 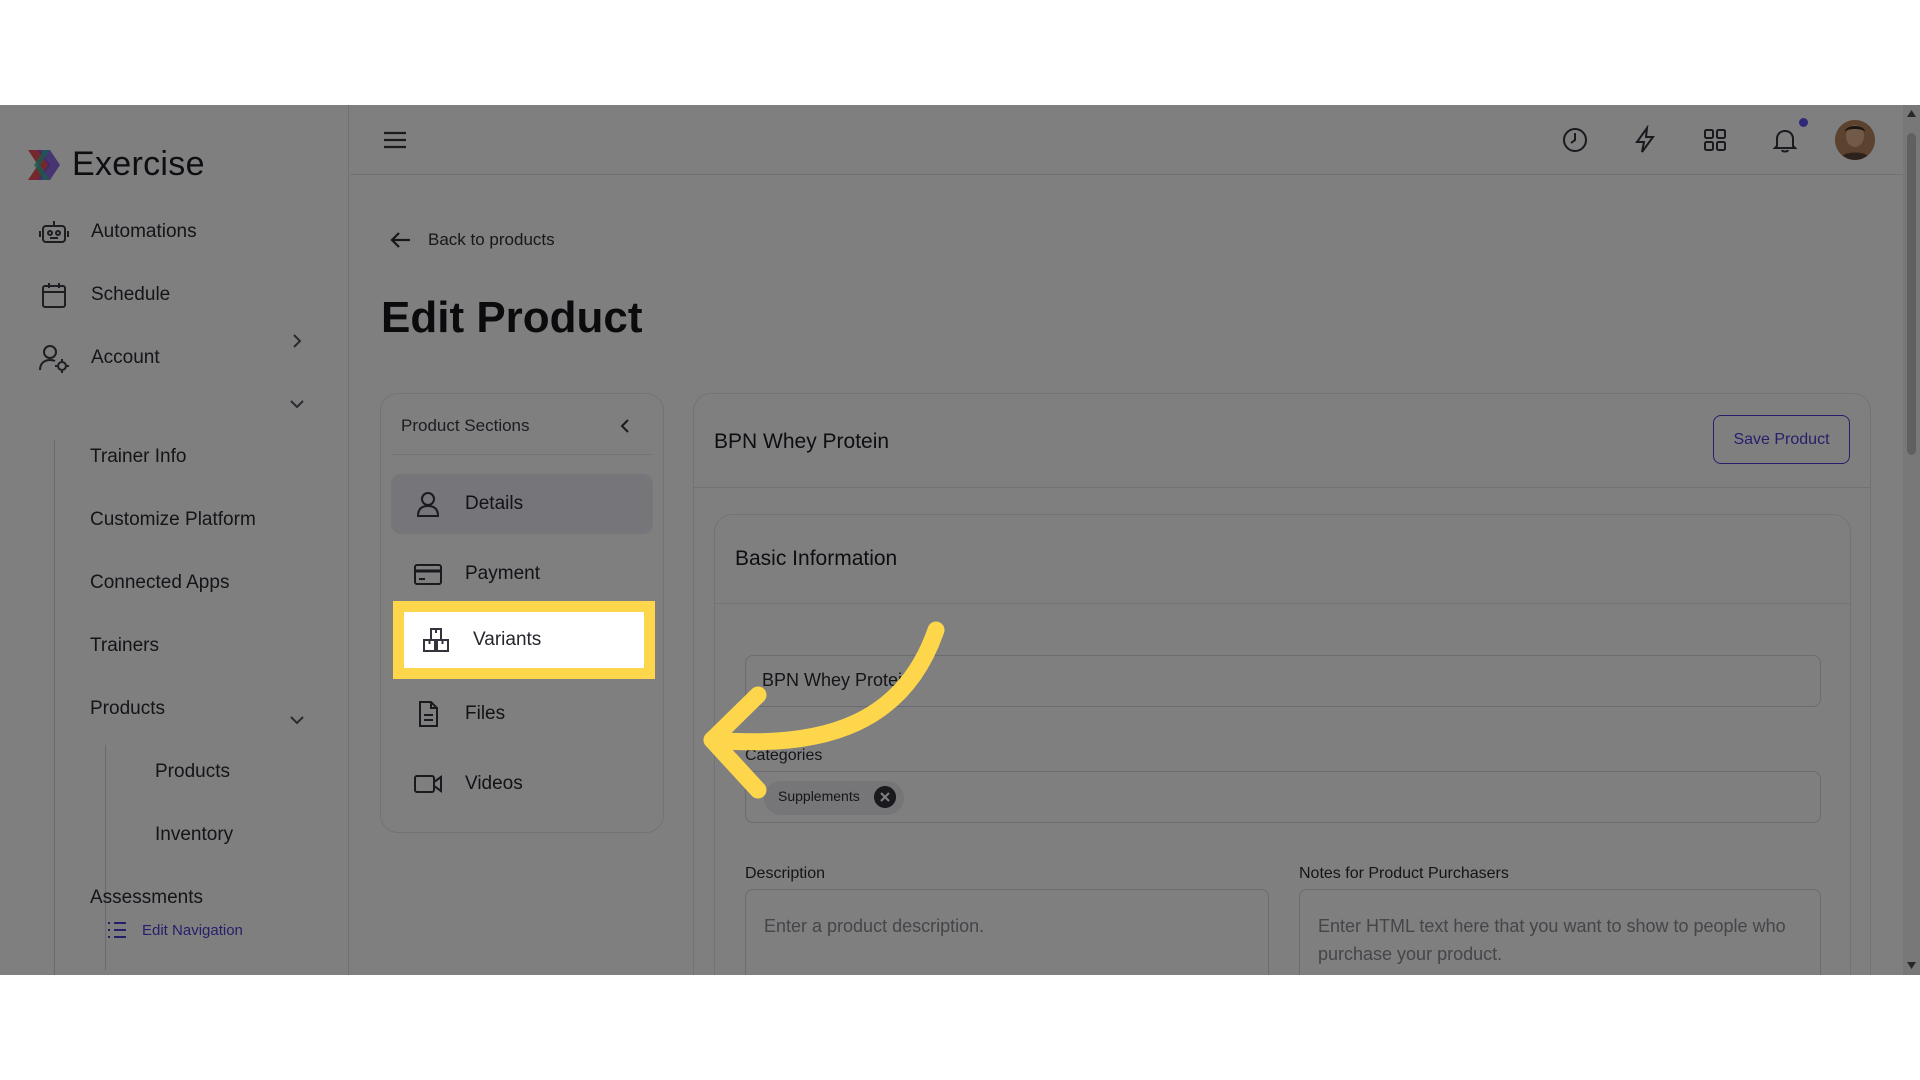 I want to click on annotation-arrow-icon, so click(x=824, y=710).